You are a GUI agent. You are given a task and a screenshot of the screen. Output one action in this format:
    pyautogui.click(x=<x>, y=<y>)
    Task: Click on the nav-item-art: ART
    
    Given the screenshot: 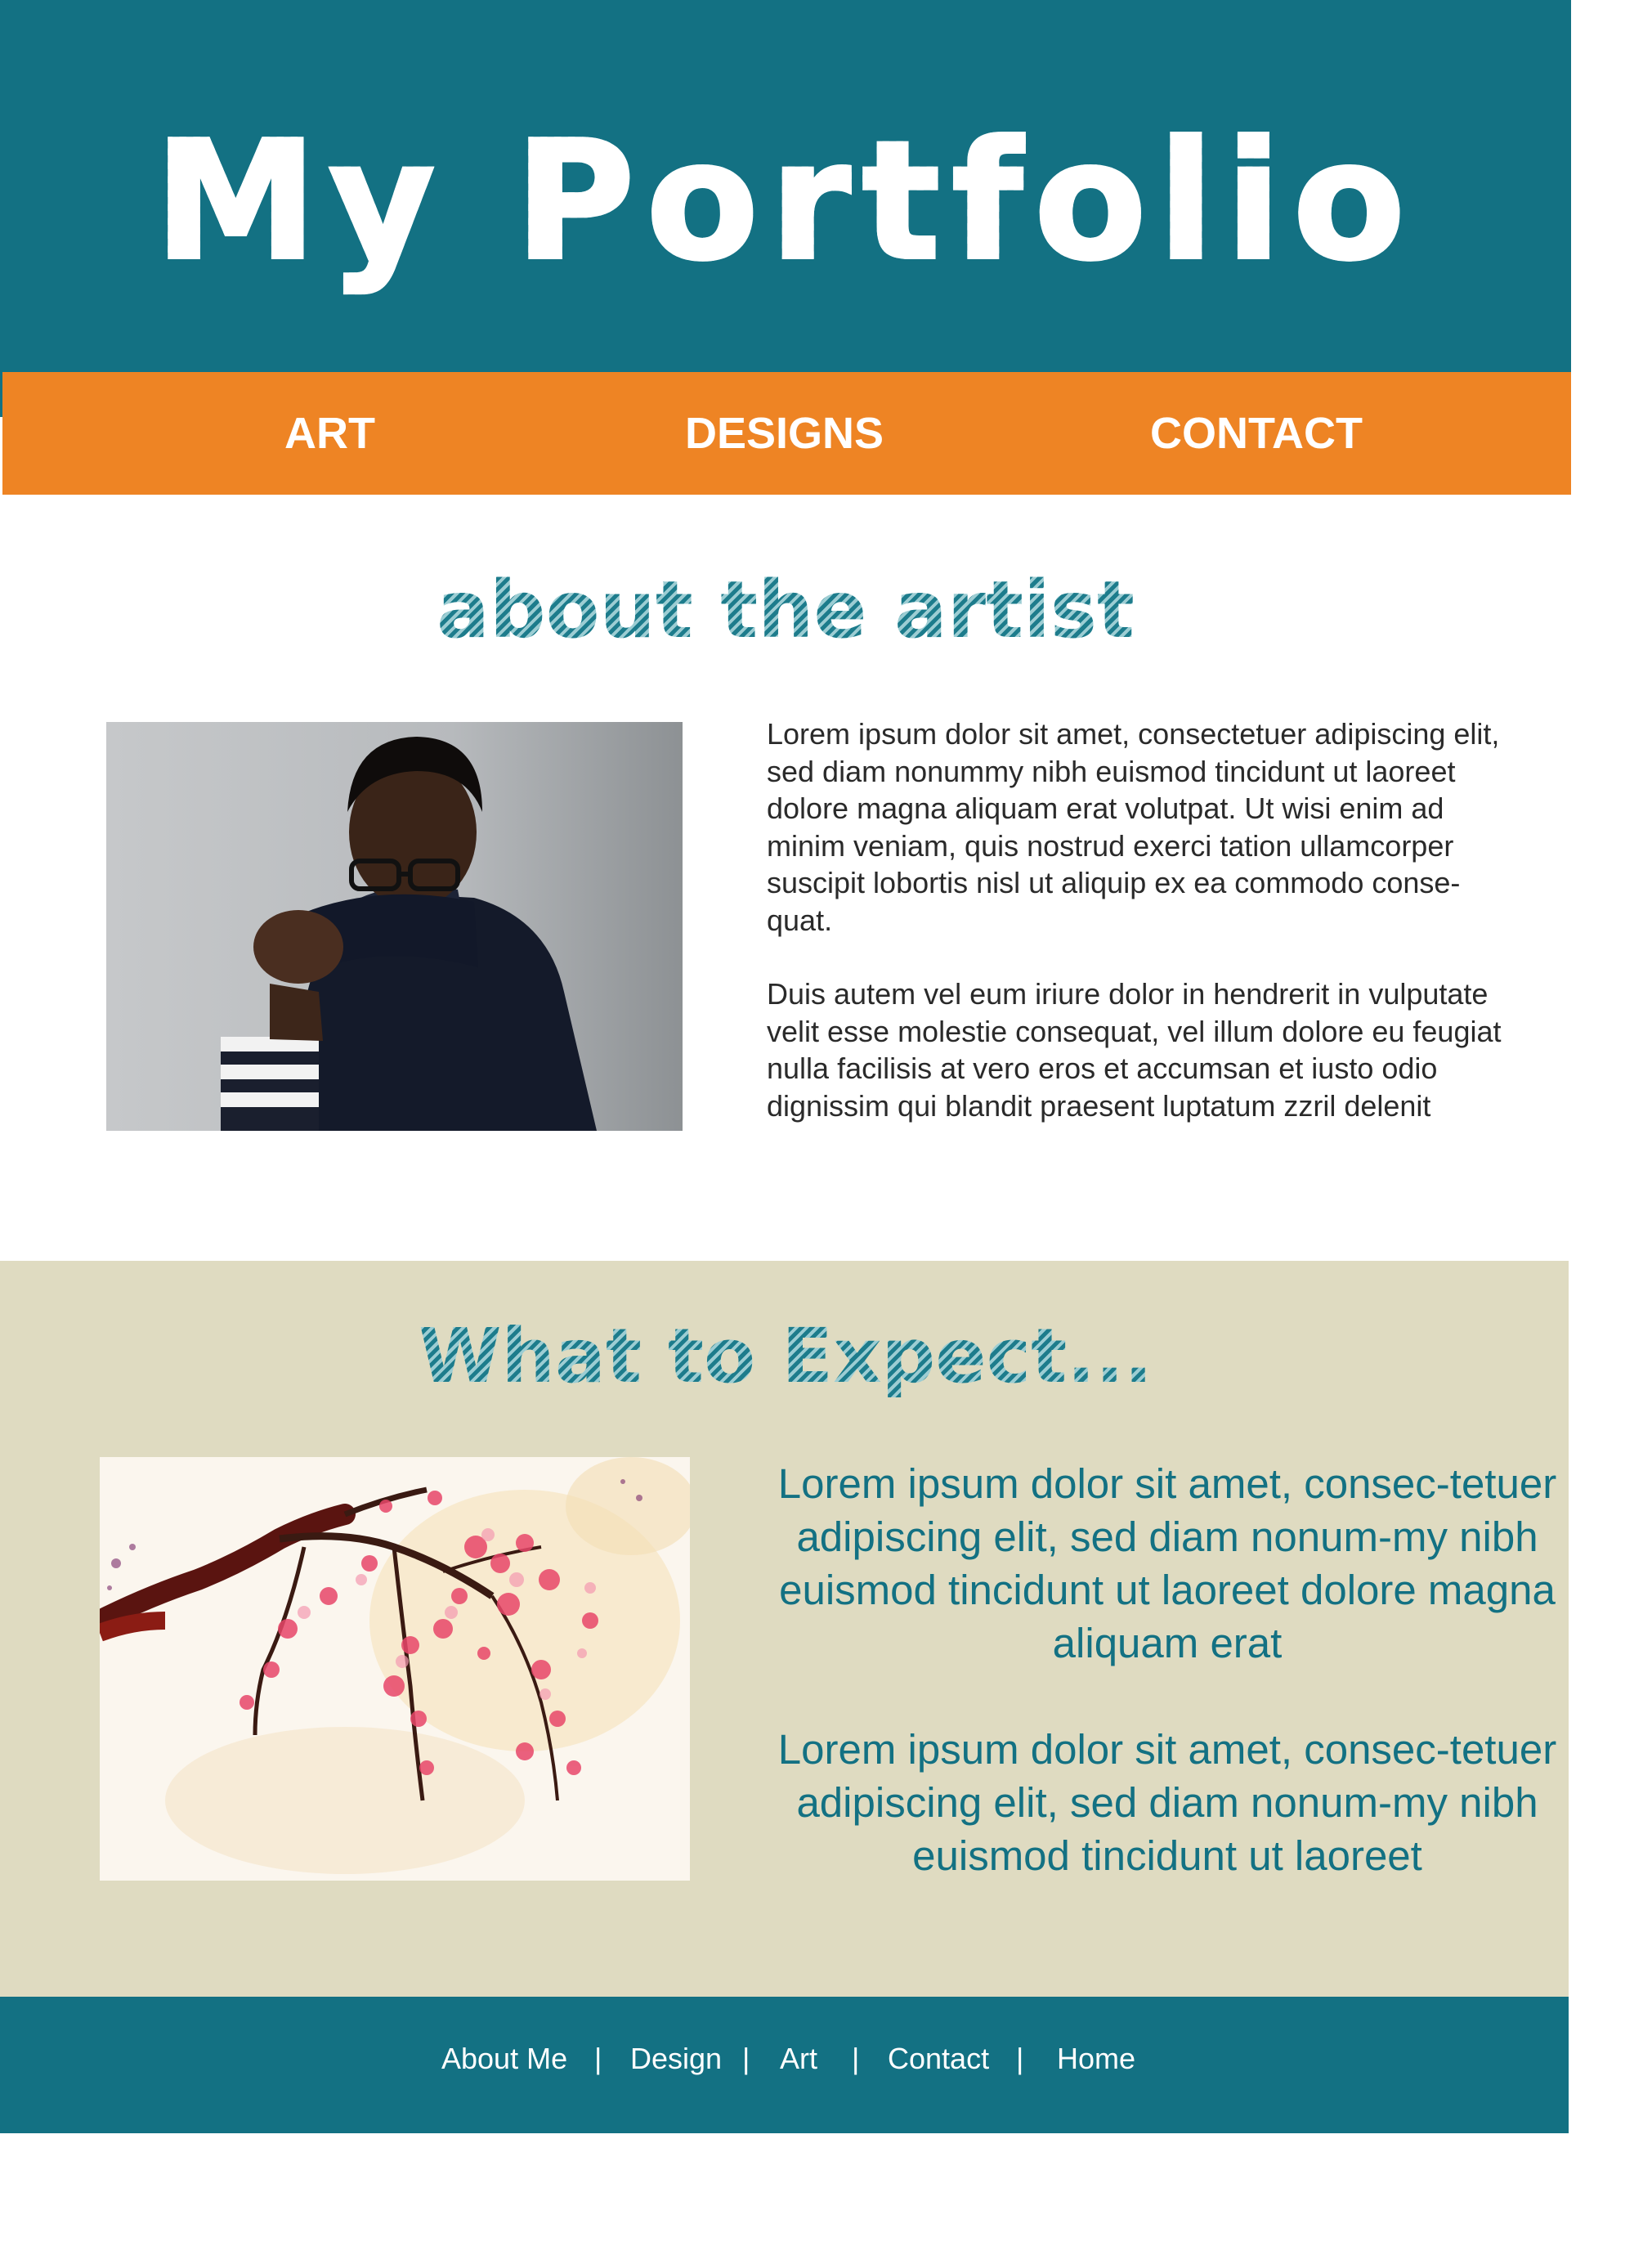 What is the action you would take?
    pyautogui.click(x=329, y=434)
    